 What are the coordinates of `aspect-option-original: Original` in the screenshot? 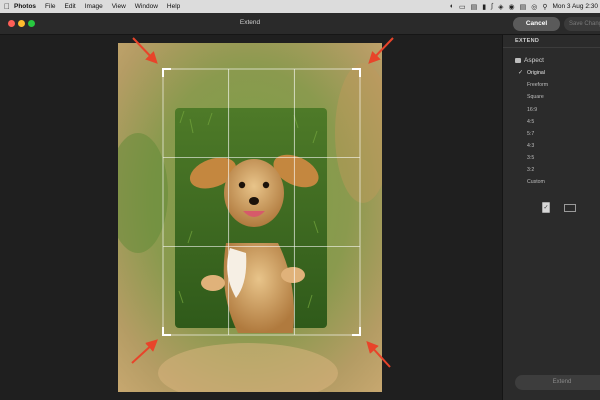 It's located at (536, 73).